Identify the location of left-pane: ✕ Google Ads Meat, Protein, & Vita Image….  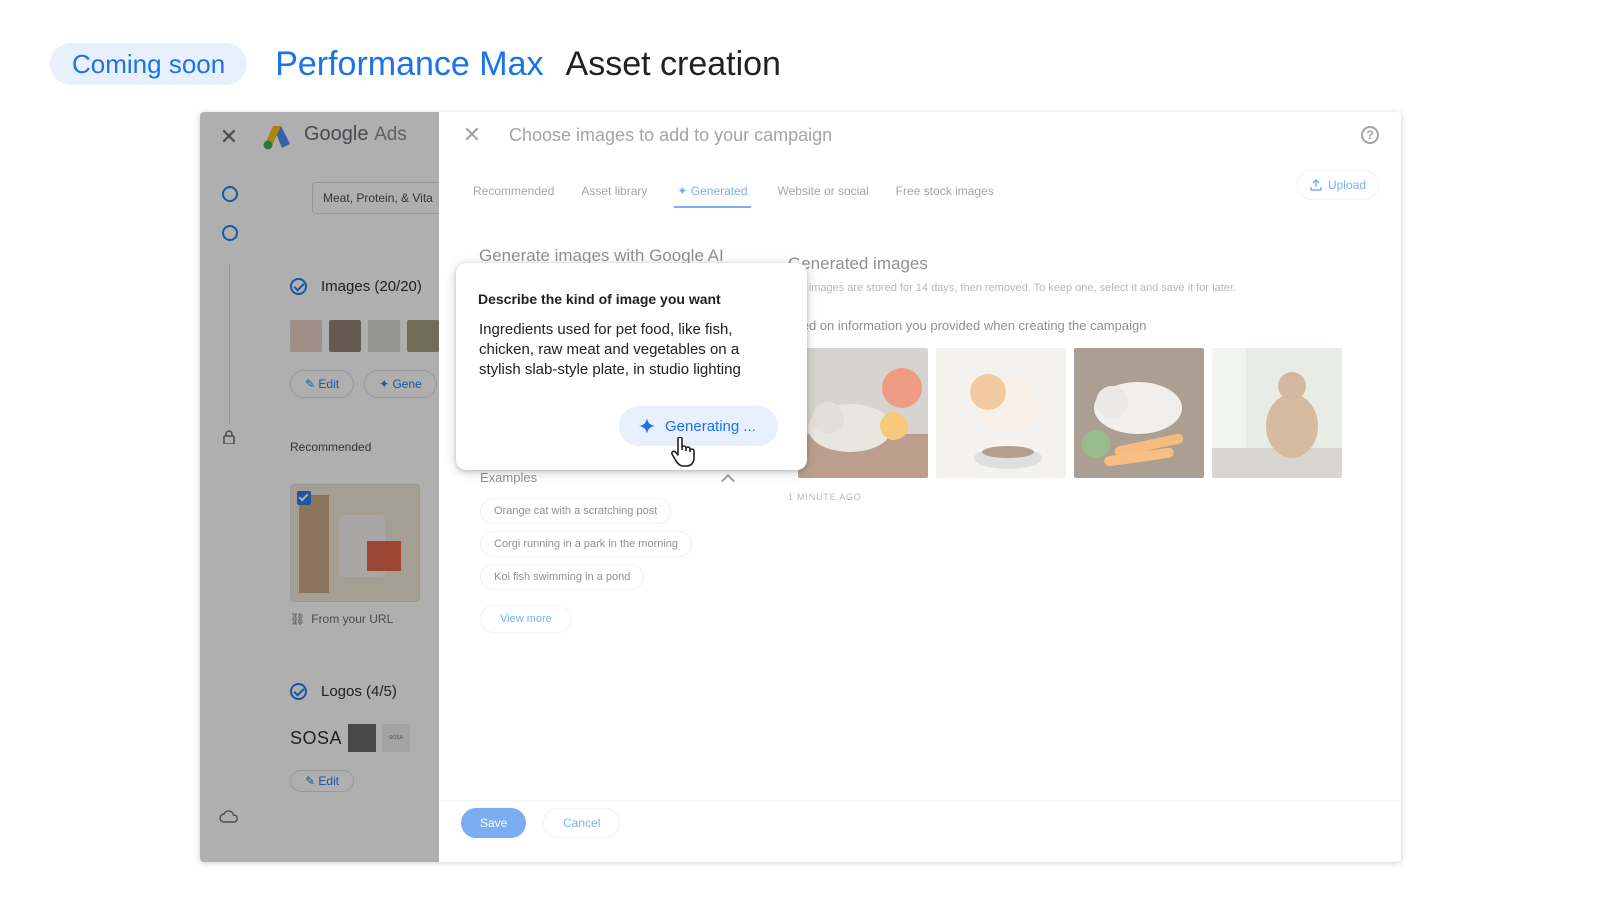
(319, 487).